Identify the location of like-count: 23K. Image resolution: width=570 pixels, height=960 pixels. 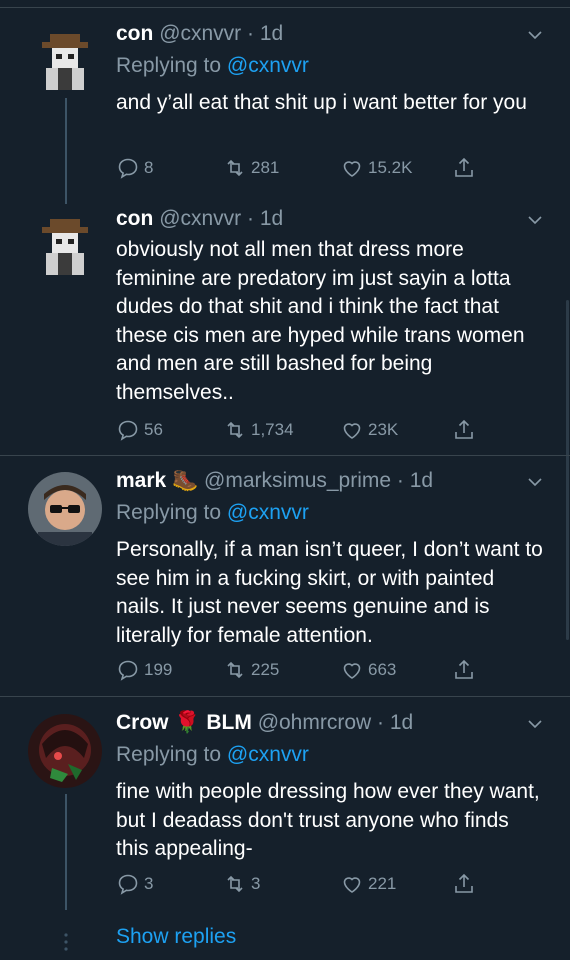
(383, 429).